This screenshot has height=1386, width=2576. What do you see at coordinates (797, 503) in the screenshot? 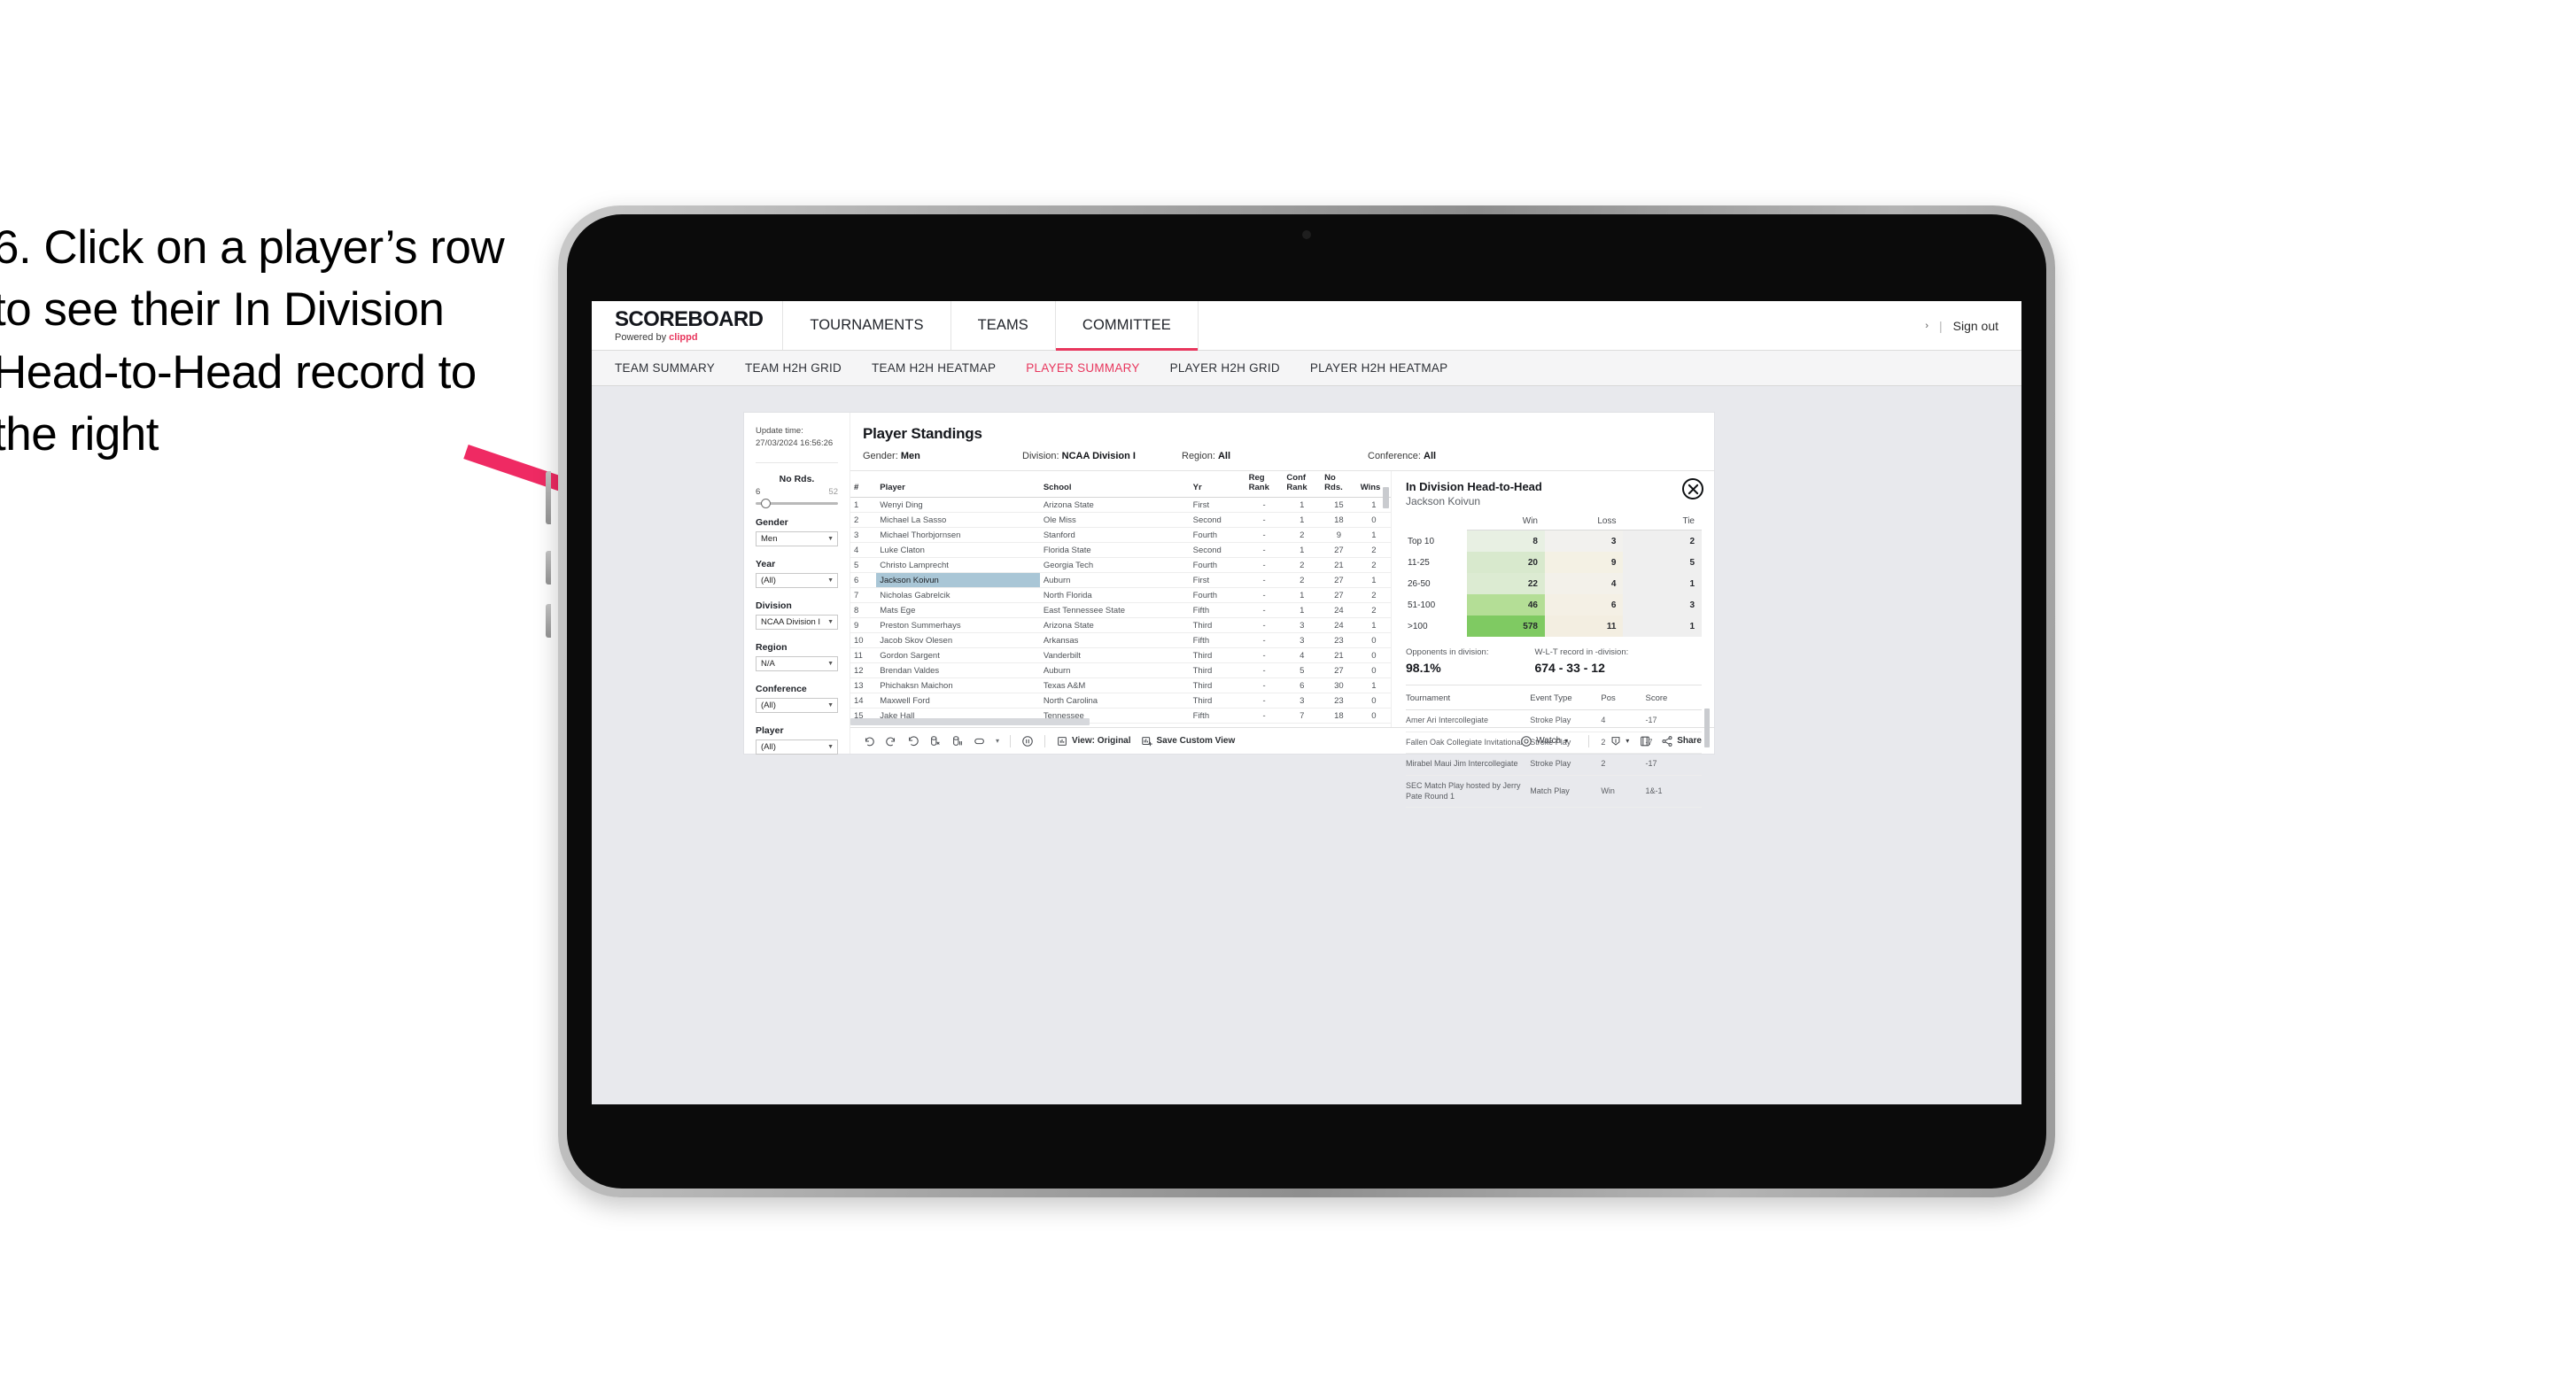
I see `no-rounds-slider` at bounding box center [797, 503].